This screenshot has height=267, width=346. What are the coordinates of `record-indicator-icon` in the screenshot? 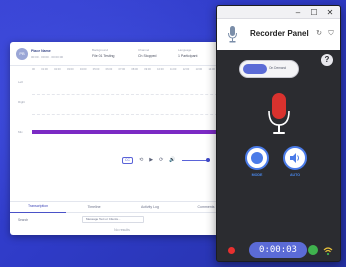 It's located at (231, 250).